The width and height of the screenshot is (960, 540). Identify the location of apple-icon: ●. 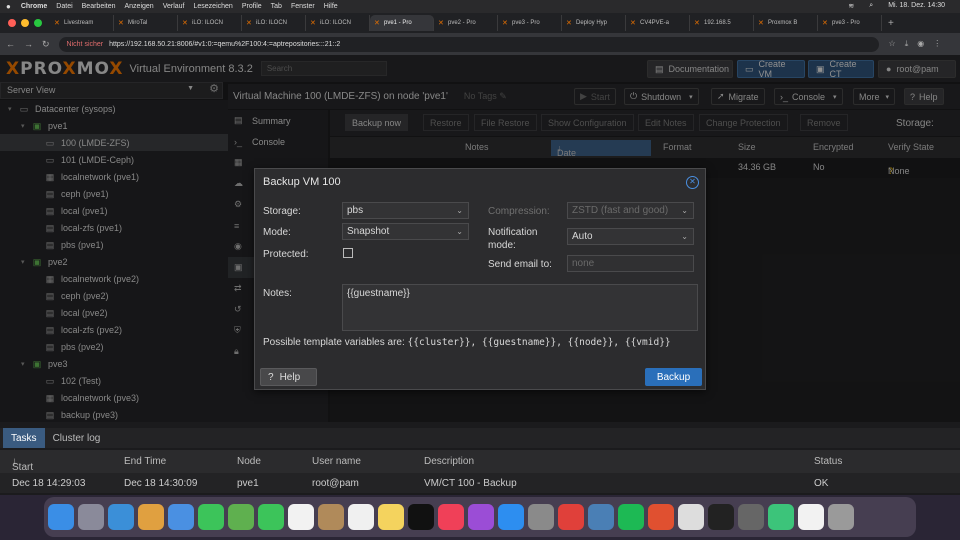
(8, 6).